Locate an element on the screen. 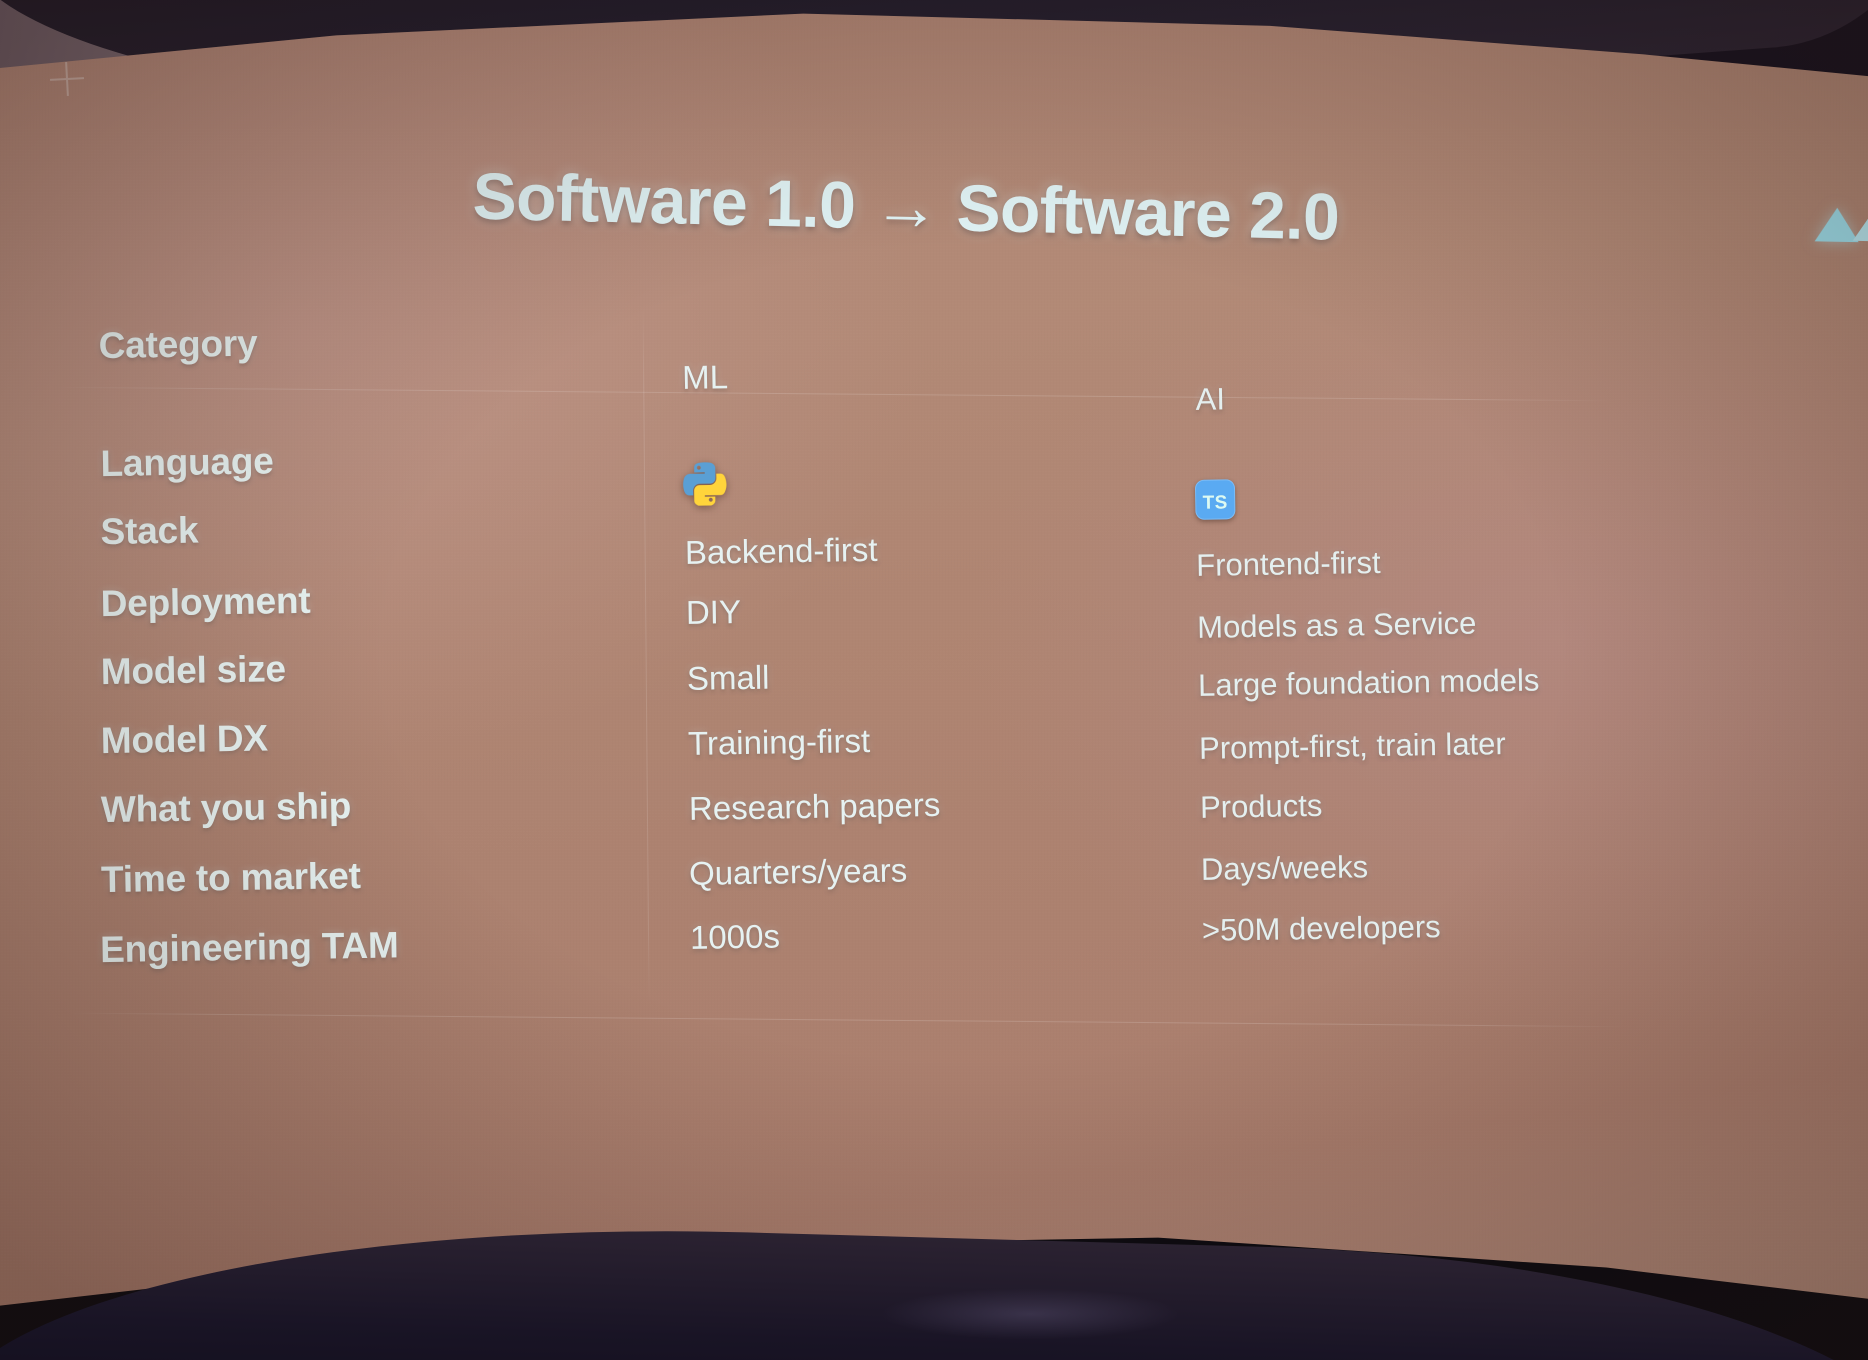  table-column-divider is located at coordinates (646, 654).